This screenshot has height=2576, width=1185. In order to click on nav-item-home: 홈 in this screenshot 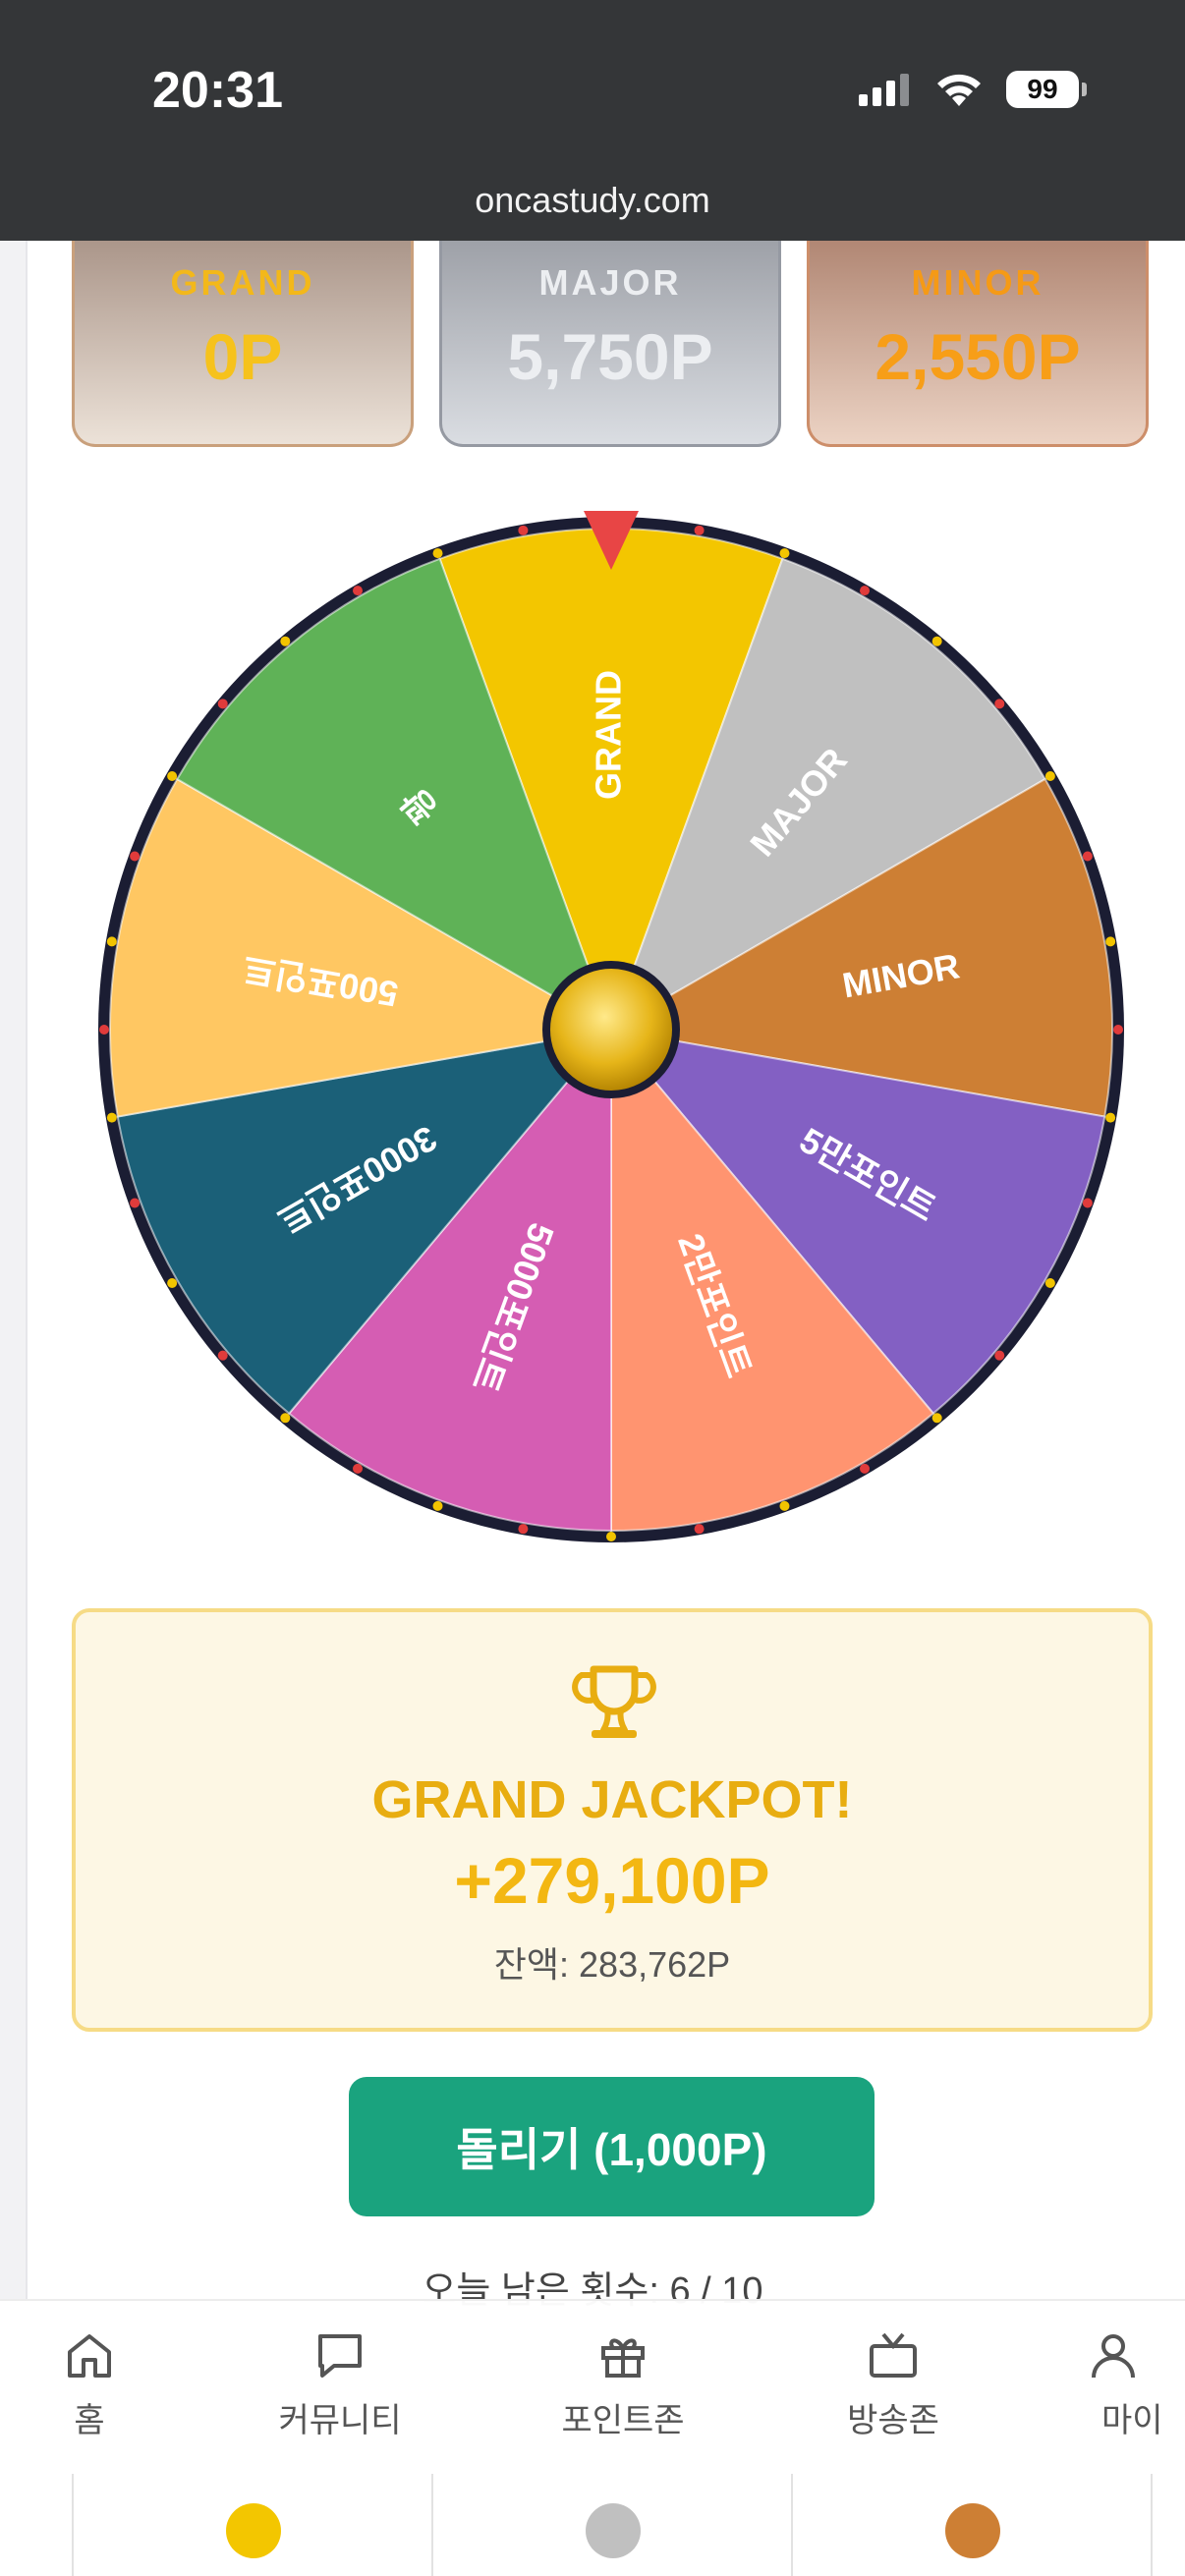, I will do `click(90, 2384)`.